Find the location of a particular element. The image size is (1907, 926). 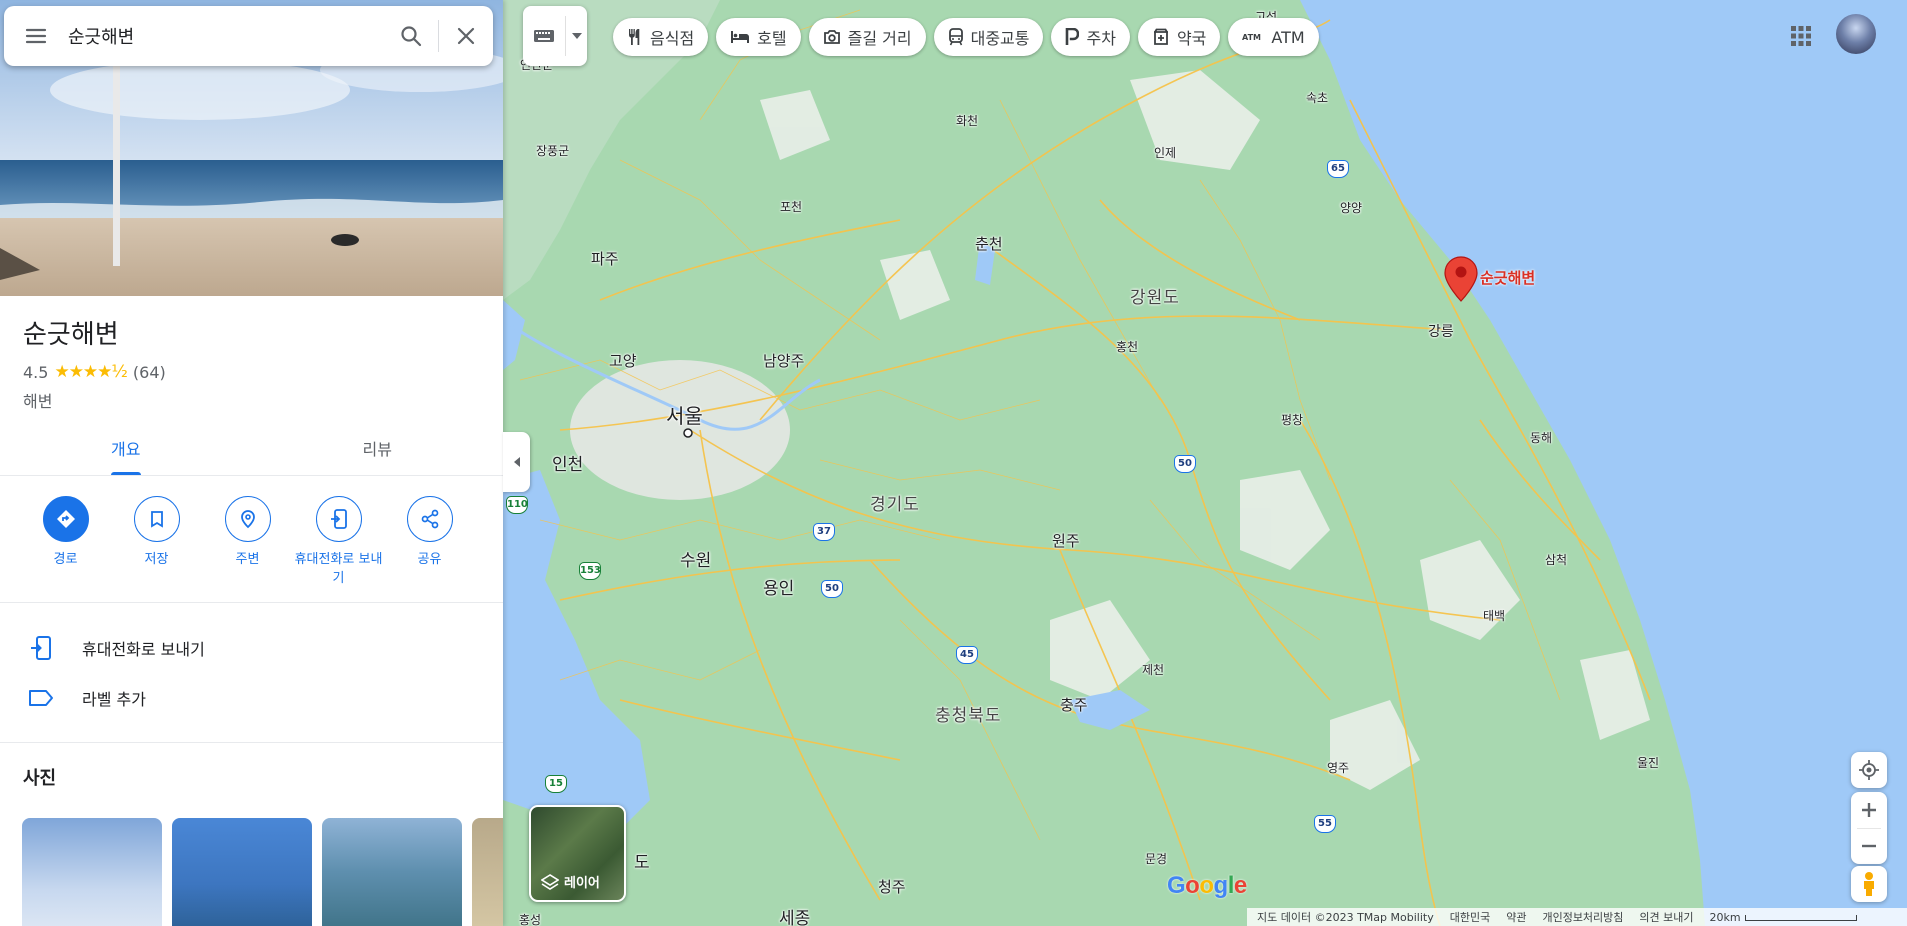

layers-button: 레이어 is located at coordinates (577, 853).